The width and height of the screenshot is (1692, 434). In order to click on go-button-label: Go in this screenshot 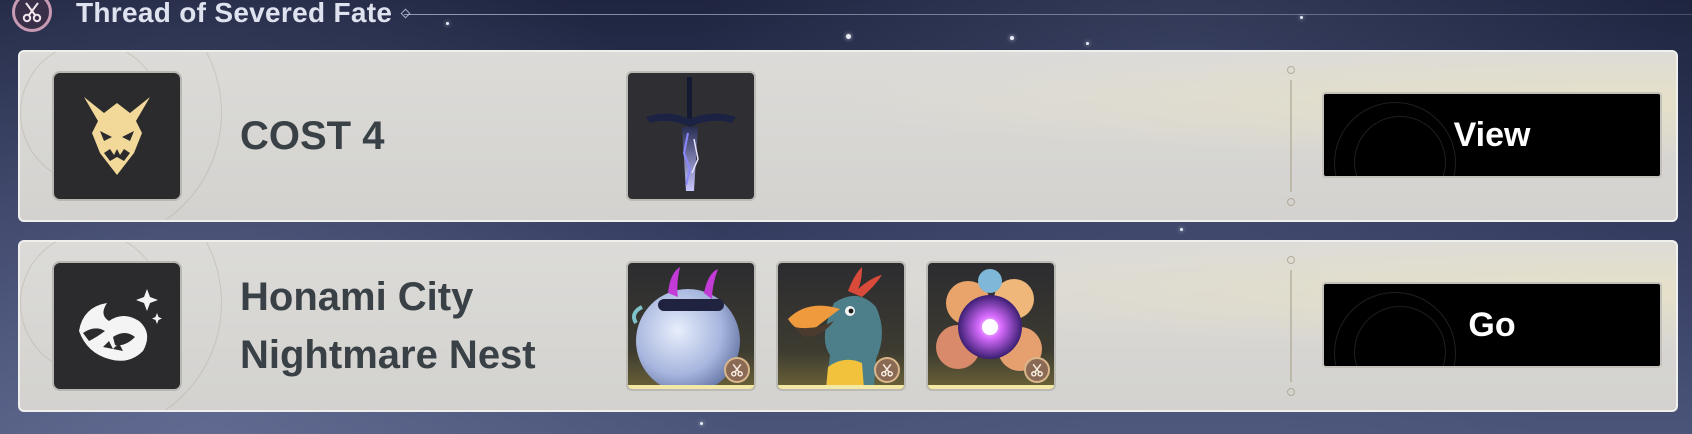, I will do `click(1492, 324)`.